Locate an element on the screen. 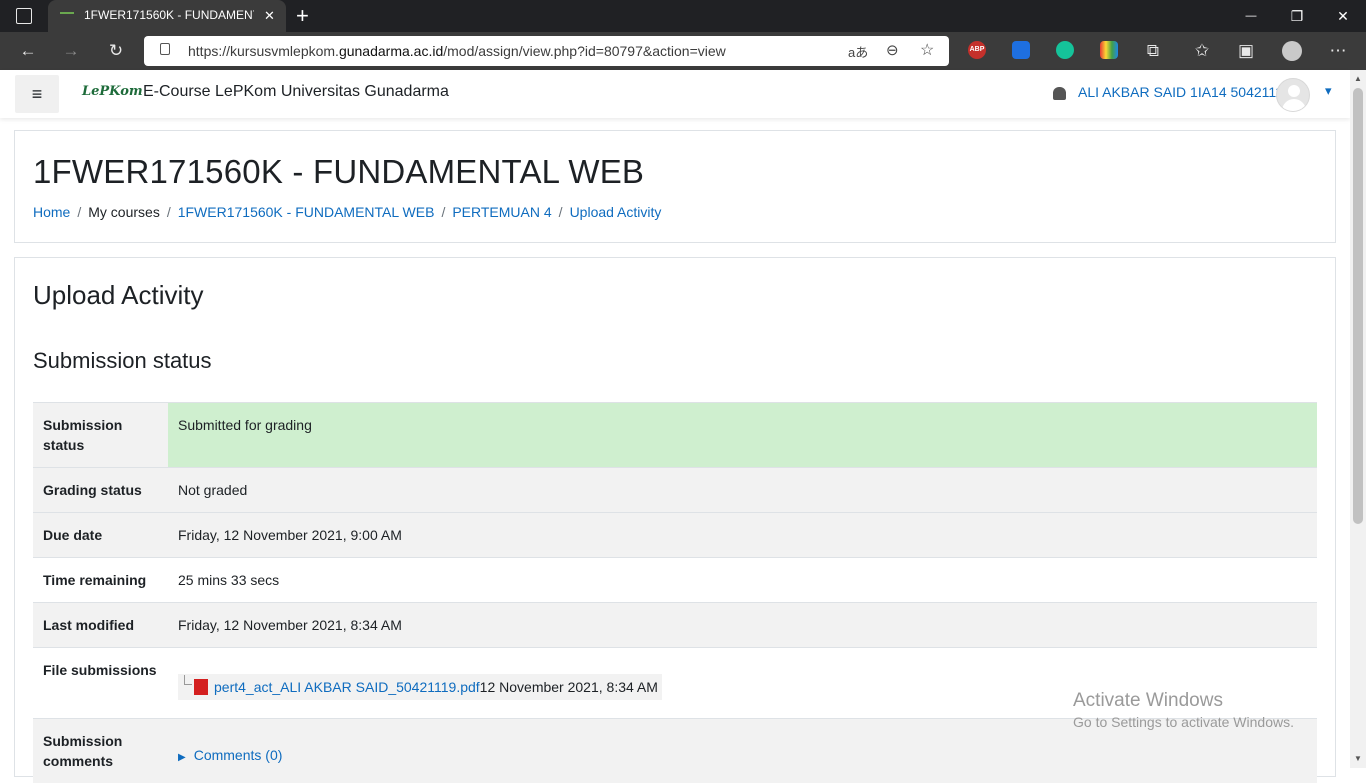 Image resolution: width=1366 pixels, height=783 pixels. table-row: Submission status Submitted for grading is located at coordinates (675, 435).